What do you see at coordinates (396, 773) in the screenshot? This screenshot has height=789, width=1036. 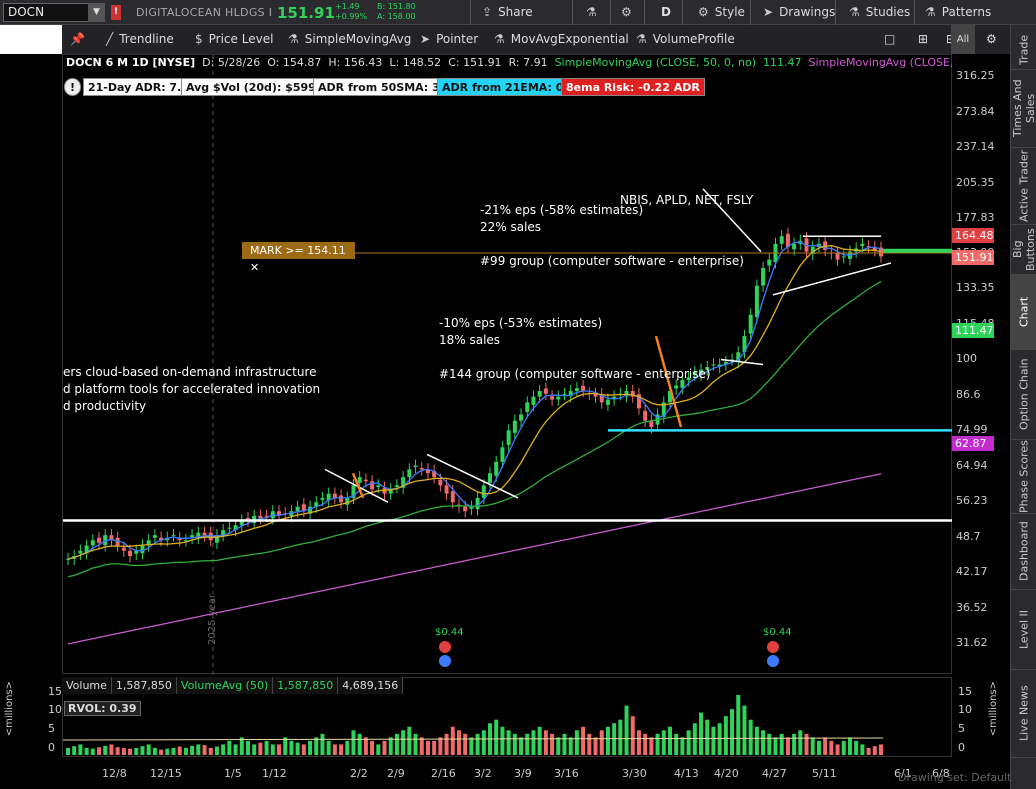 I see `x-tick-label: 2/9` at bounding box center [396, 773].